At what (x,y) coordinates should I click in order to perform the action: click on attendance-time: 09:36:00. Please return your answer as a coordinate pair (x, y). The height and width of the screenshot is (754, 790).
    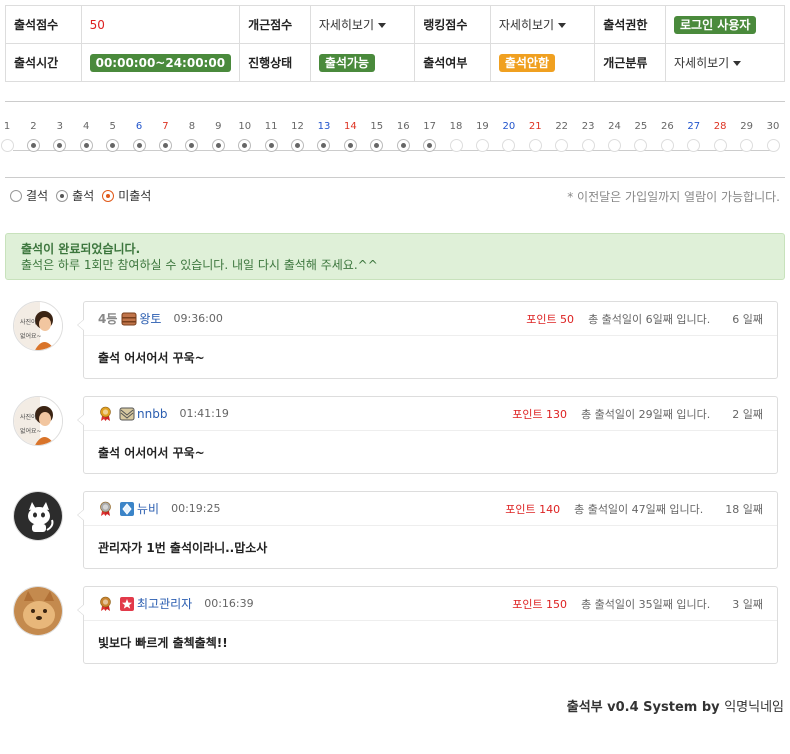
    Looking at the image, I should click on (198, 318).